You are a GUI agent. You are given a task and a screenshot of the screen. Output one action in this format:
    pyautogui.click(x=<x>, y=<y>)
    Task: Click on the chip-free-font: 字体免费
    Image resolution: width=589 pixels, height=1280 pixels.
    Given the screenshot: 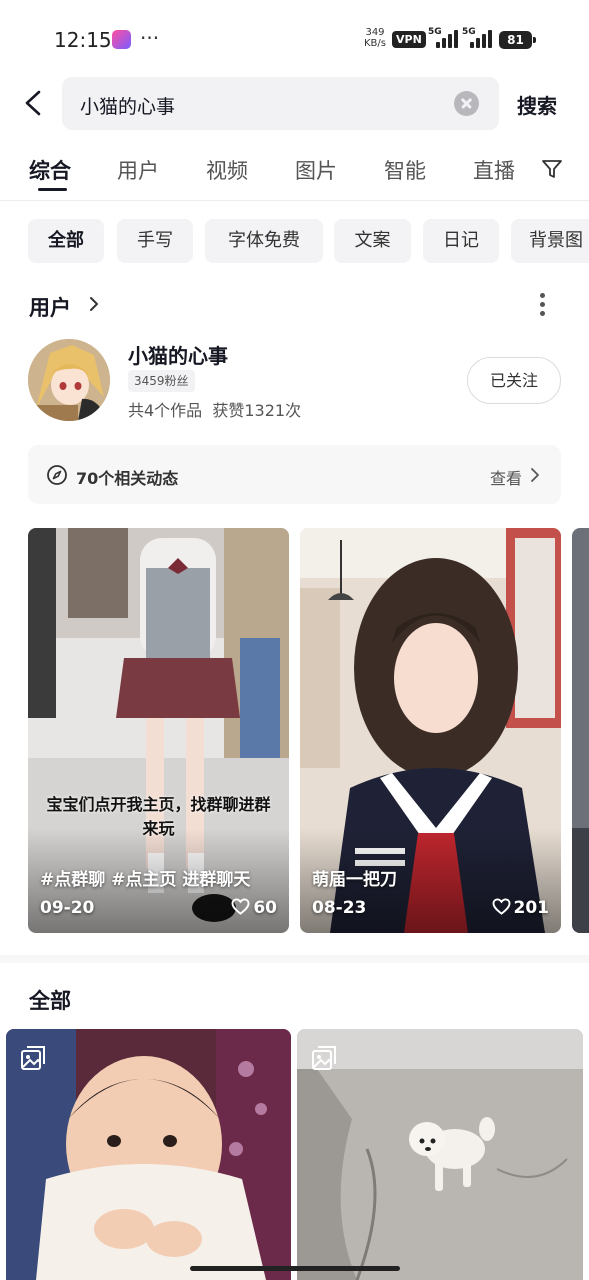 What is the action you would take?
    pyautogui.click(x=264, y=241)
    